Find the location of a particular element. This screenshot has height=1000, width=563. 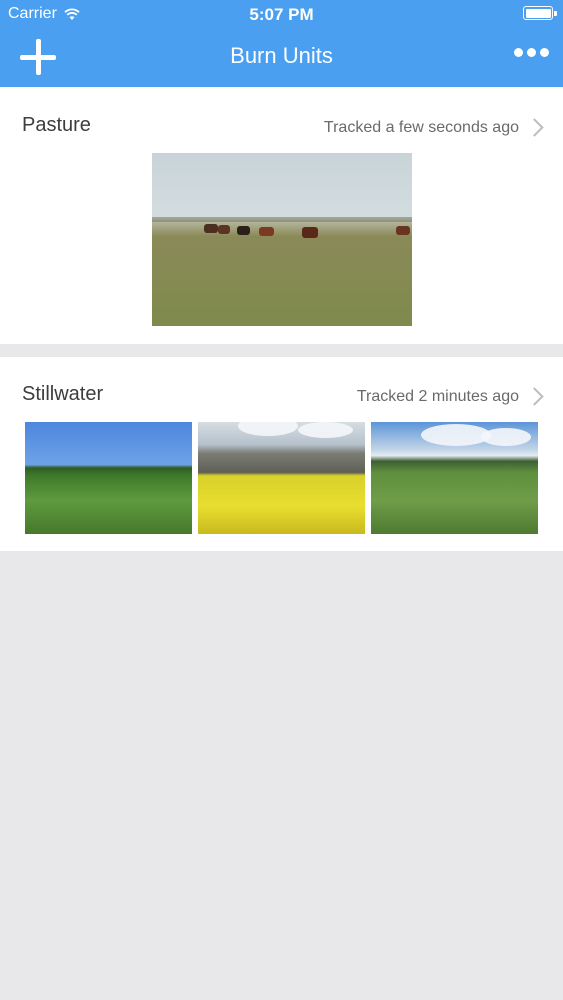

burn-unit-name: Stillwater is located at coordinates (63, 394).